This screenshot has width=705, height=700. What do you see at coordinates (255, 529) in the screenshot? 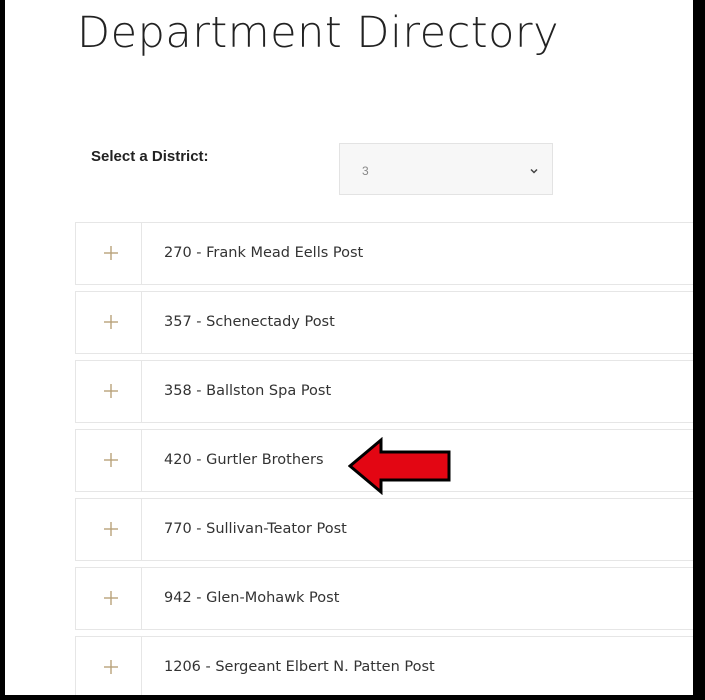
I see `post-label: 770 - Sullivan-Teator Post` at bounding box center [255, 529].